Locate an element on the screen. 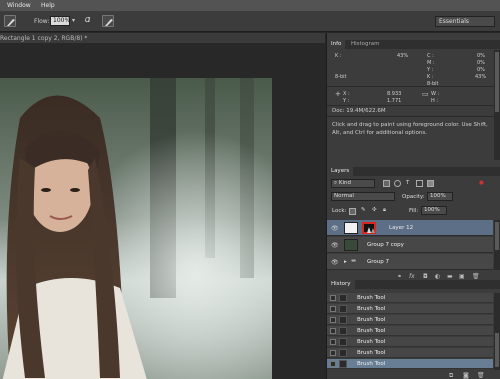  camera-snapshot-icon: ◙ is located at coordinates (466, 375).